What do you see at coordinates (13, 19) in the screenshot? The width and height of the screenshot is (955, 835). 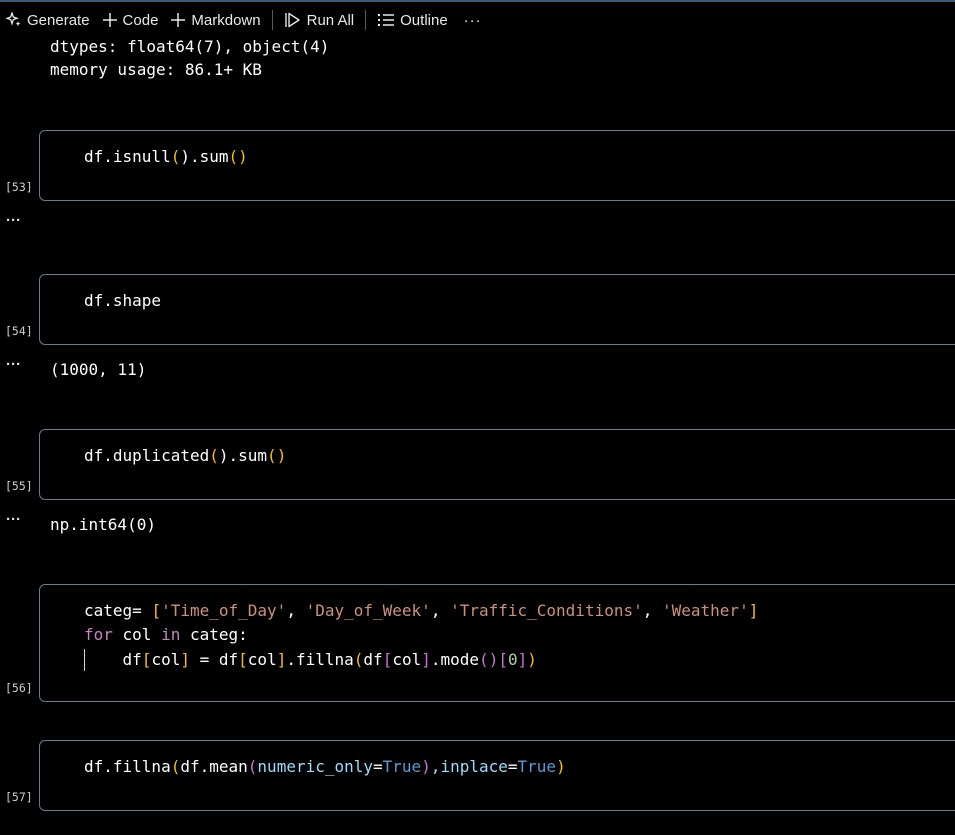 I see `sparkle-icon` at bounding box center [13, 19].